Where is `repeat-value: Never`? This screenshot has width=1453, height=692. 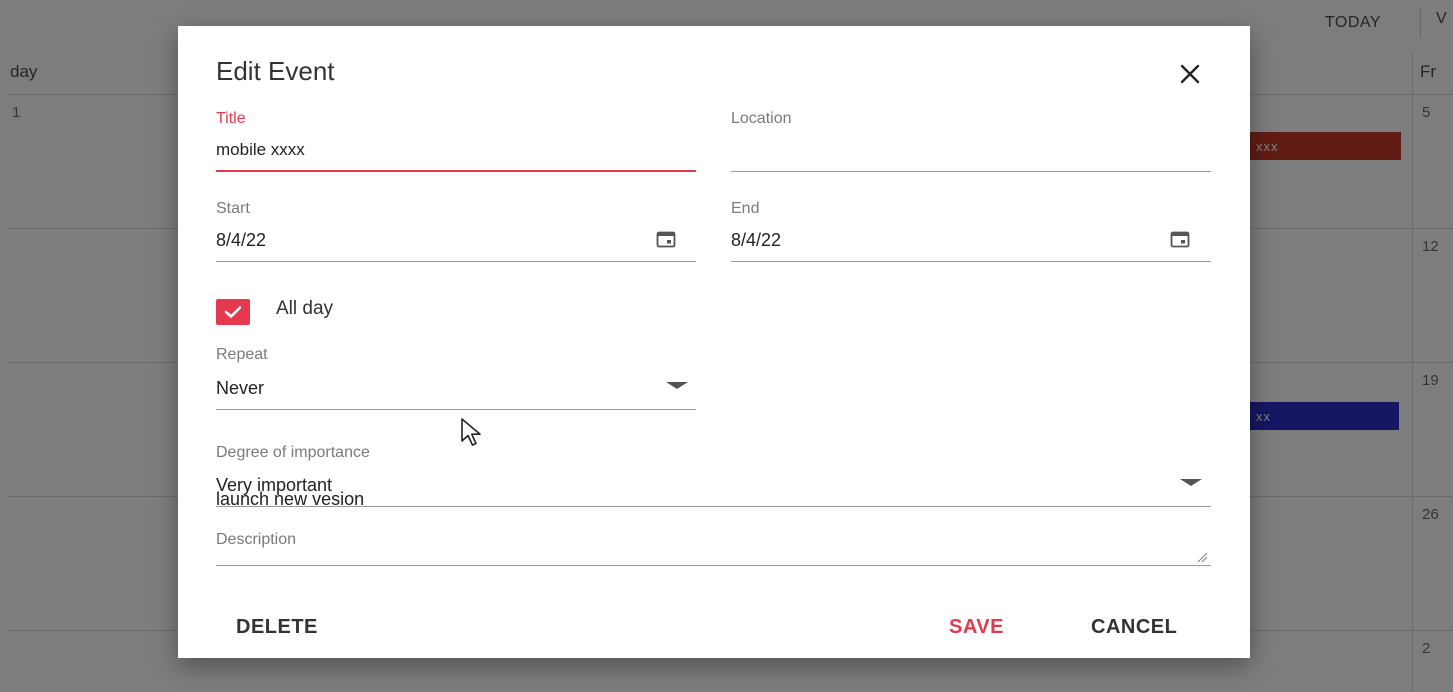
repeat-value: Never is located at coordinates (240, 388).